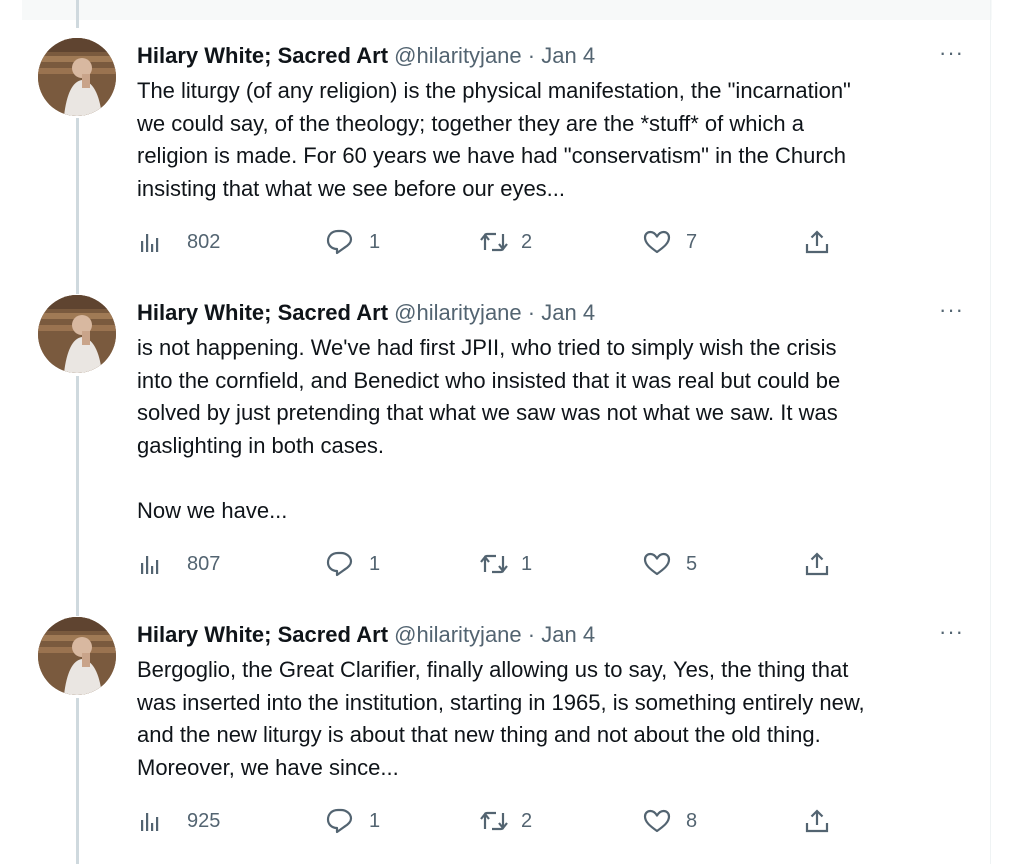 This screenshot has height=864, width=1024. Describe the element at coordinates (692, 820) in the screenshot. I see `like-count: 8` at that location.